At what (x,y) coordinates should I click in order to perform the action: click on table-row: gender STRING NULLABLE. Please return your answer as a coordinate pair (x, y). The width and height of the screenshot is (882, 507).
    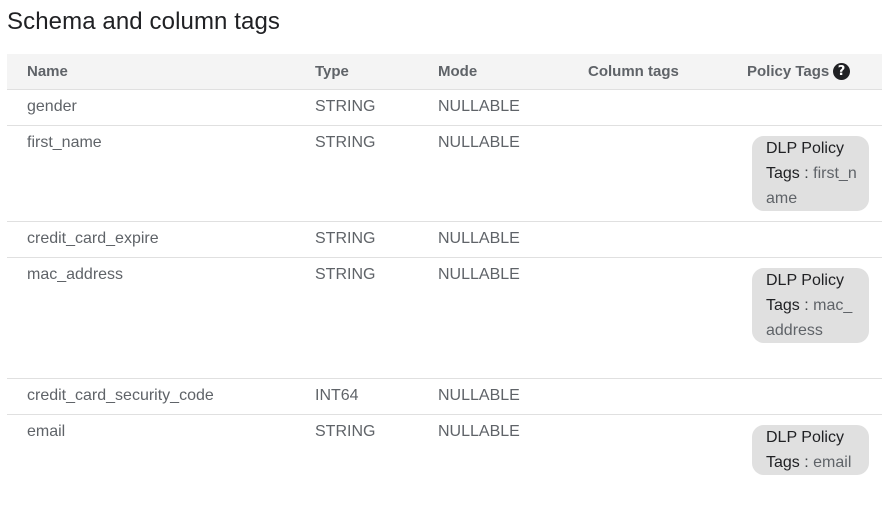
    Looking at the image, I should click on (444, 108).